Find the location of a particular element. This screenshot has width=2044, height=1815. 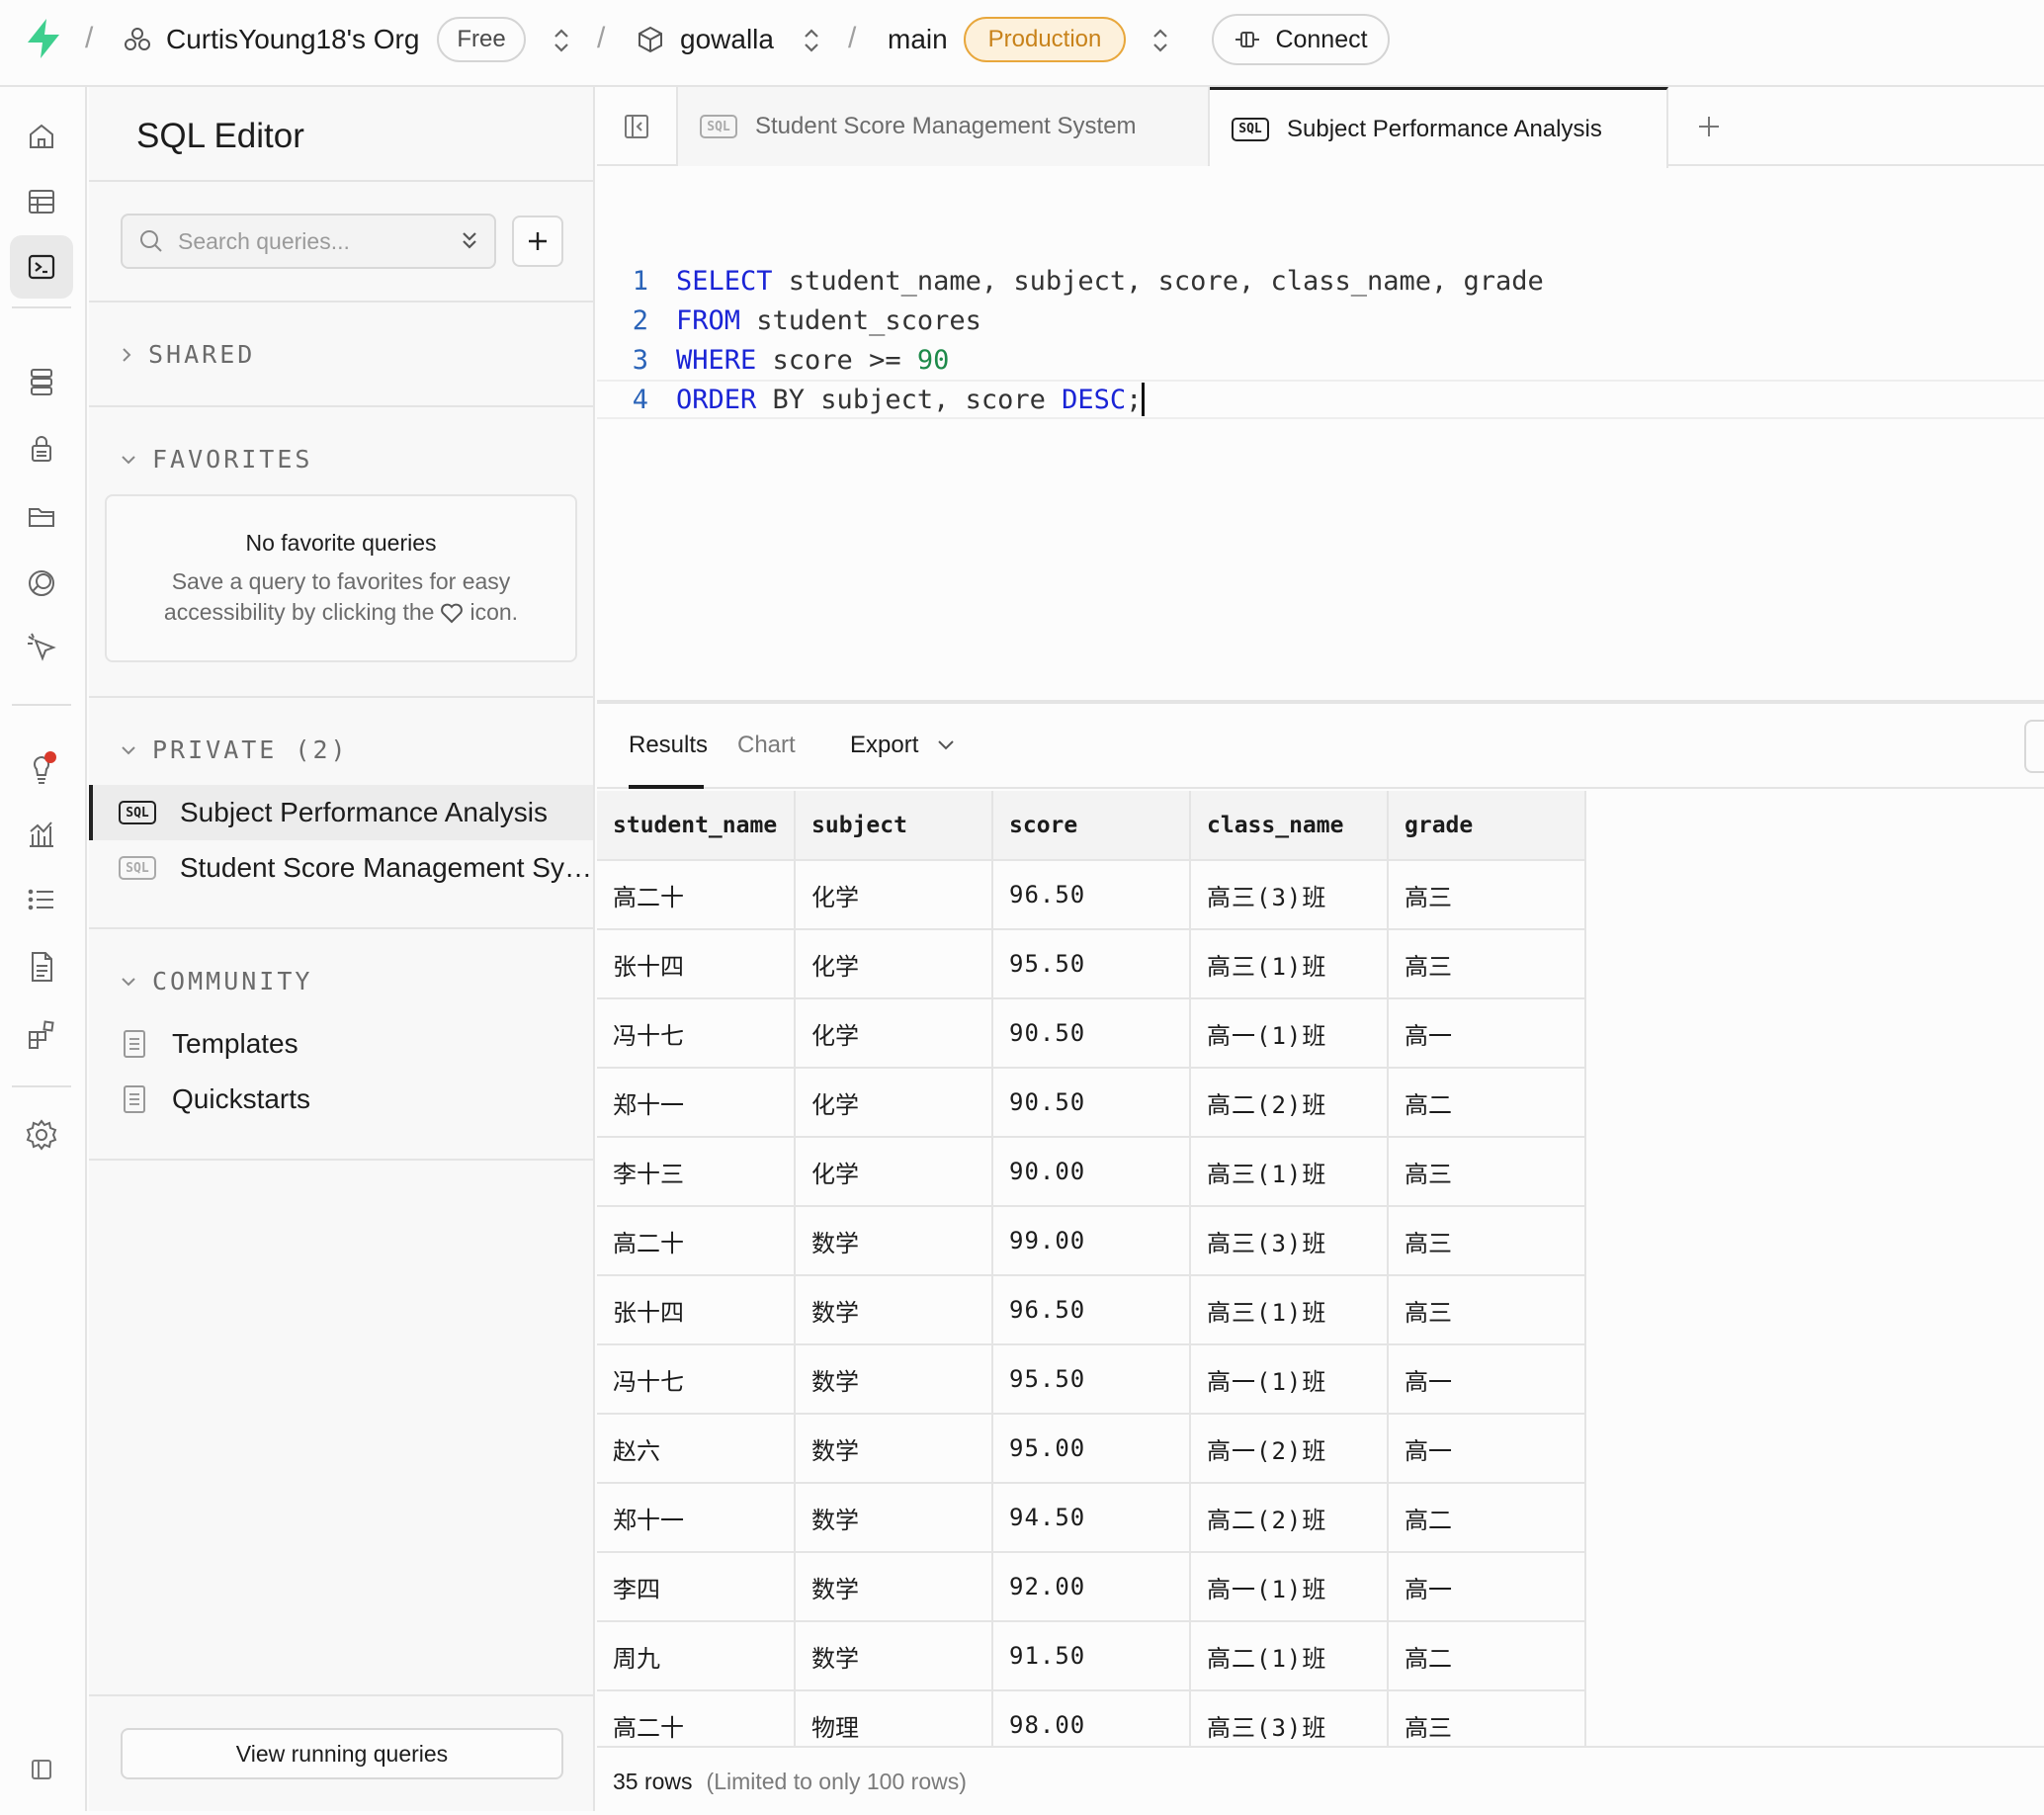

logs-list-icon is located at coordinates (42, 900).